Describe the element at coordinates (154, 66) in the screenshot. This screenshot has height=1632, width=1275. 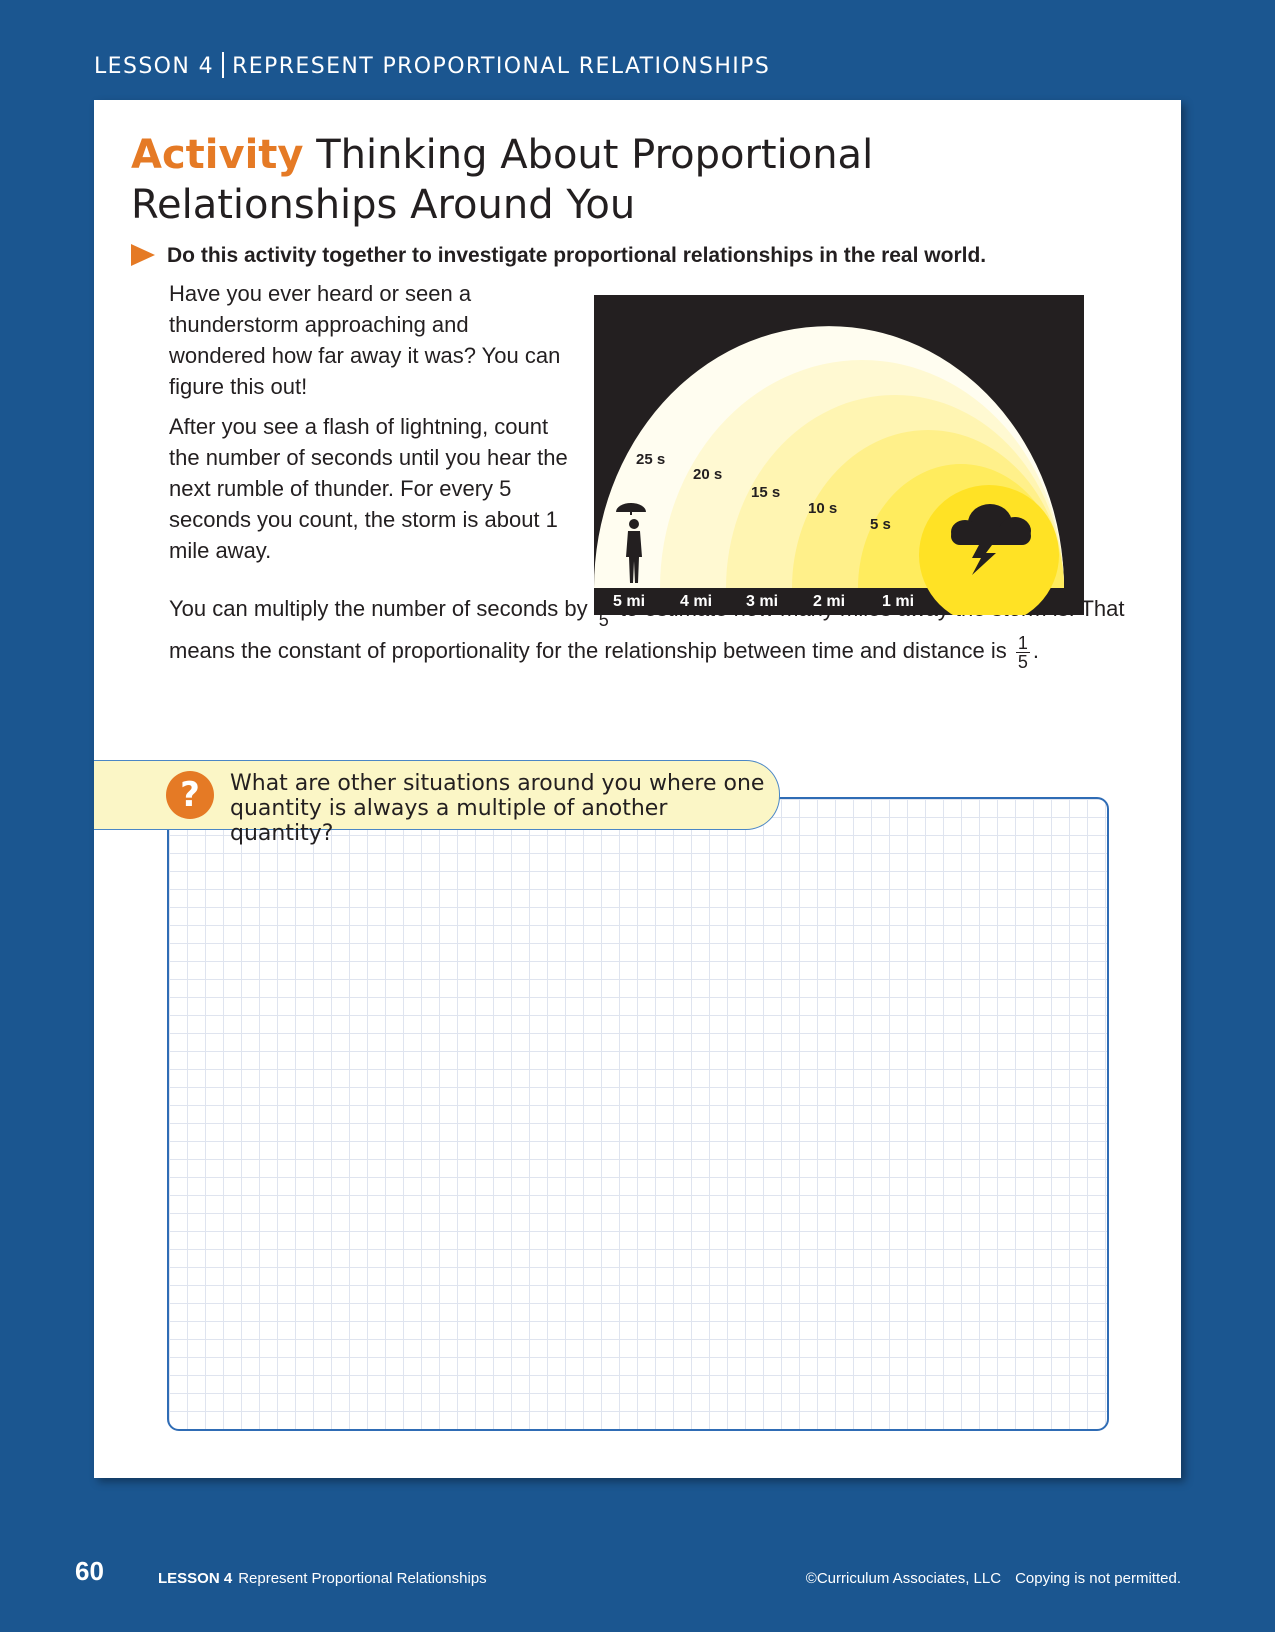
I see `header-lesson: LESSON 4` at that location.